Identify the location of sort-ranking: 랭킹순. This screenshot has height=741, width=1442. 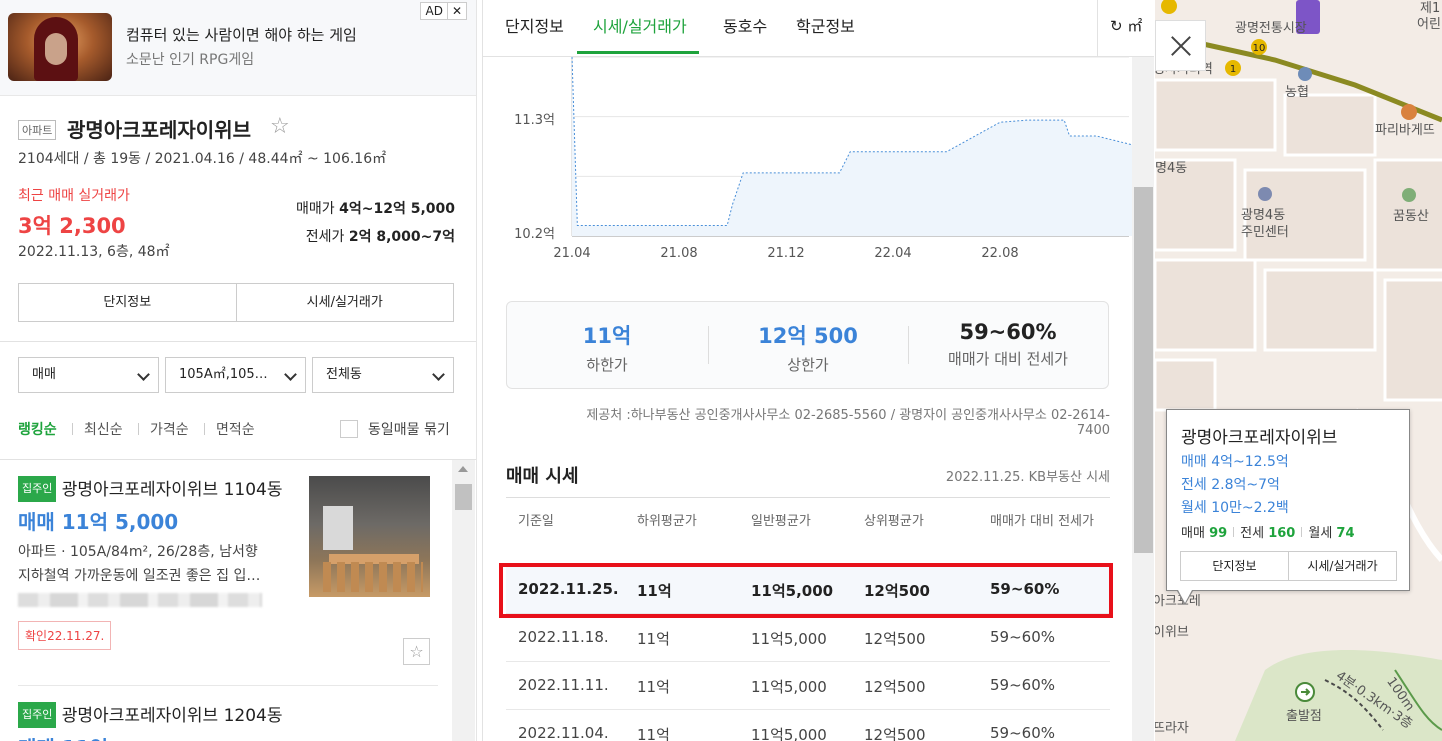
(37, 429).